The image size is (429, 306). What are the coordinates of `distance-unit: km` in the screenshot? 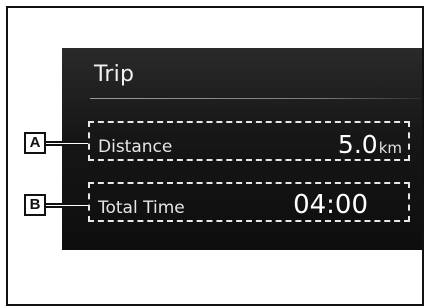 It's located at (390, 148).